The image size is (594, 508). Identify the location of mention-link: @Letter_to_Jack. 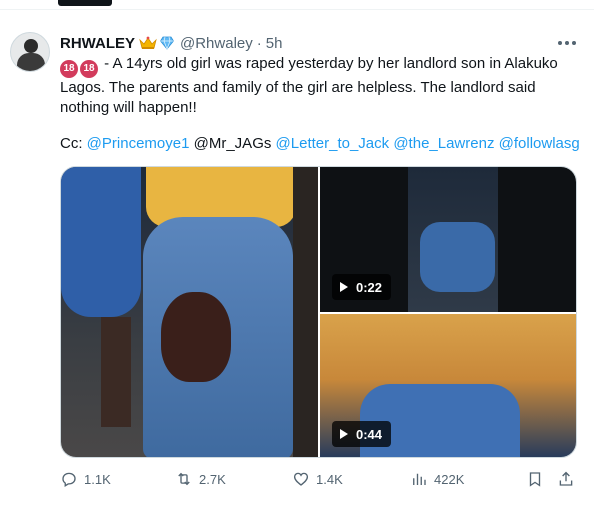
(333, 143).